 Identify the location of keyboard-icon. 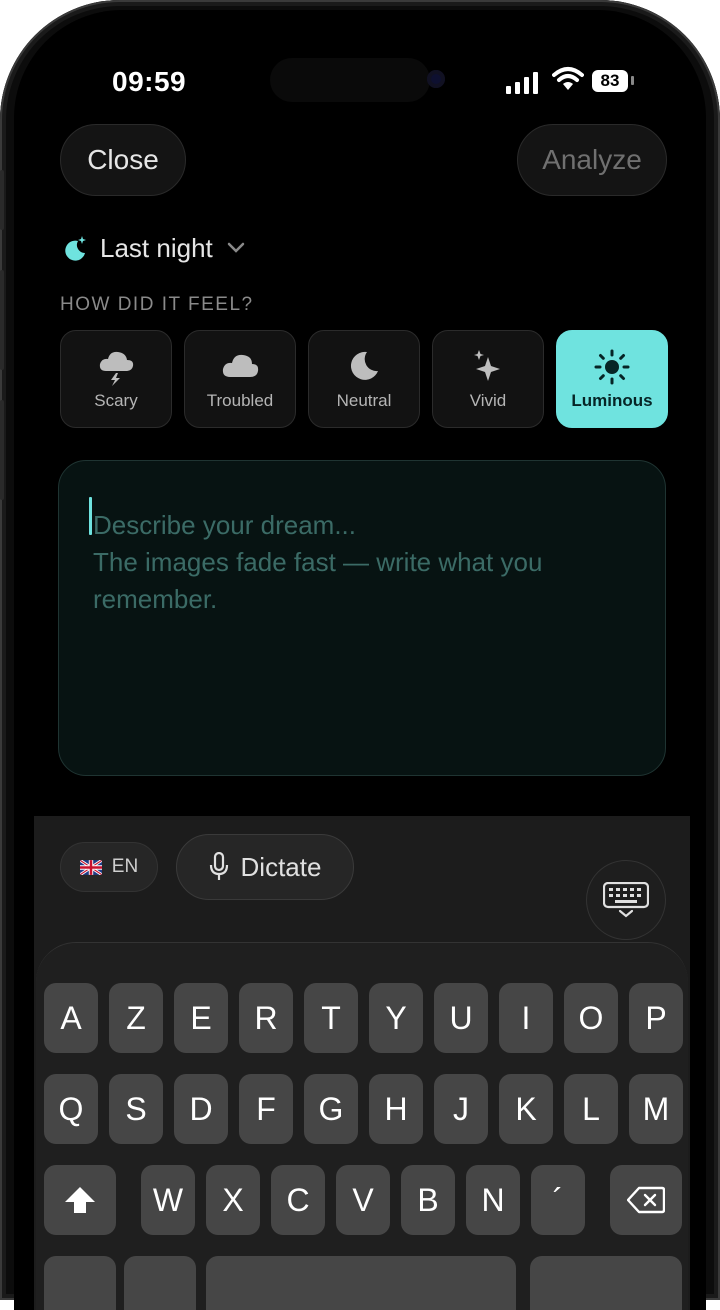
(626, 900).